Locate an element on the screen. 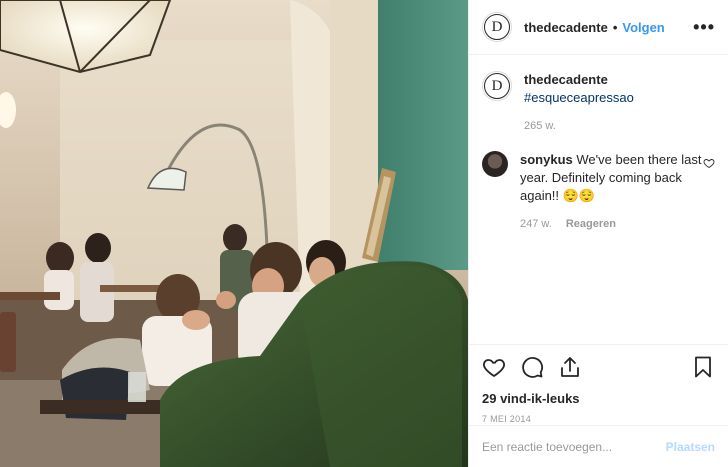 The height and width of the screenshot is (467, 728). post-date: 7 MEI 2014 is located at coordinates (598, 419).